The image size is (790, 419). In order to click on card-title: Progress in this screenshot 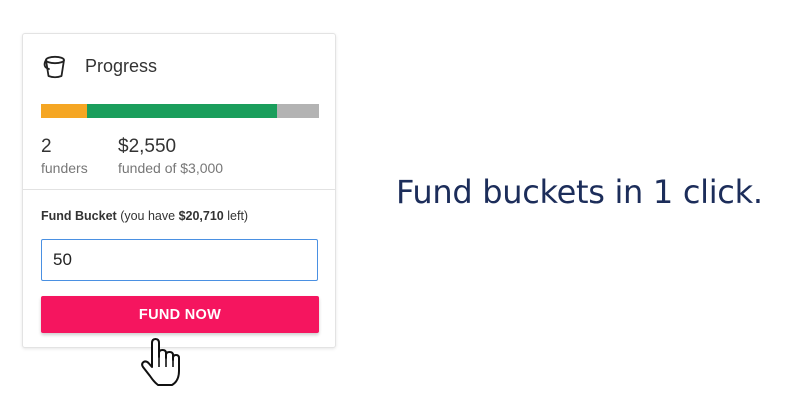, I will do `click(121, 65)`.